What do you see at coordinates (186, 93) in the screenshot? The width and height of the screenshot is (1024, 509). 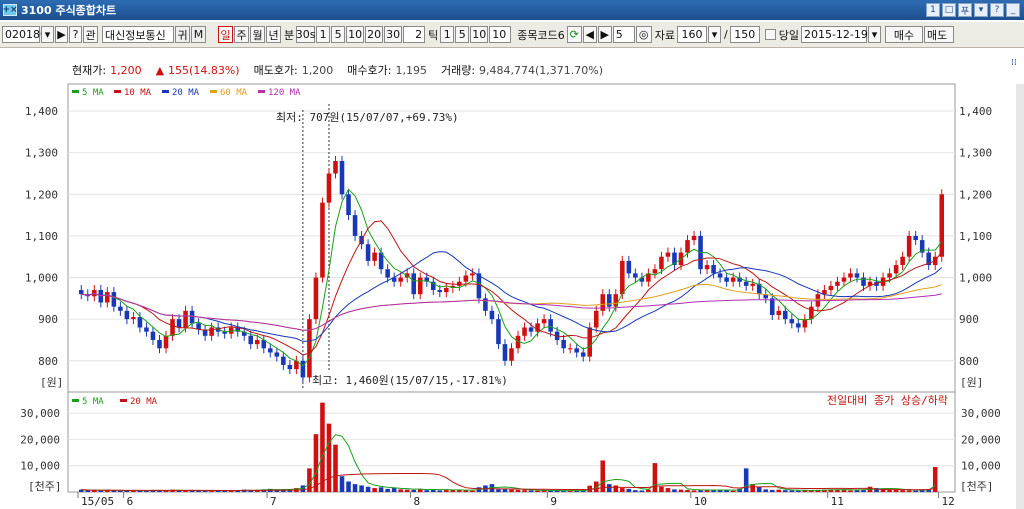 I see `ma-legend-label: 20 MA` at bounding box center [186, 93].